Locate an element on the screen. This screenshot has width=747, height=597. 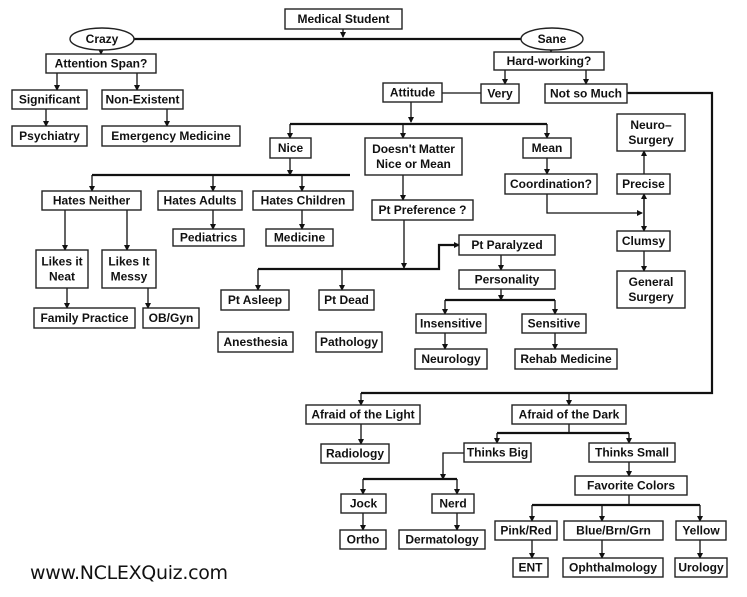
node-afraid-light: Afraid of the Light is located at coordinates (363, 414).